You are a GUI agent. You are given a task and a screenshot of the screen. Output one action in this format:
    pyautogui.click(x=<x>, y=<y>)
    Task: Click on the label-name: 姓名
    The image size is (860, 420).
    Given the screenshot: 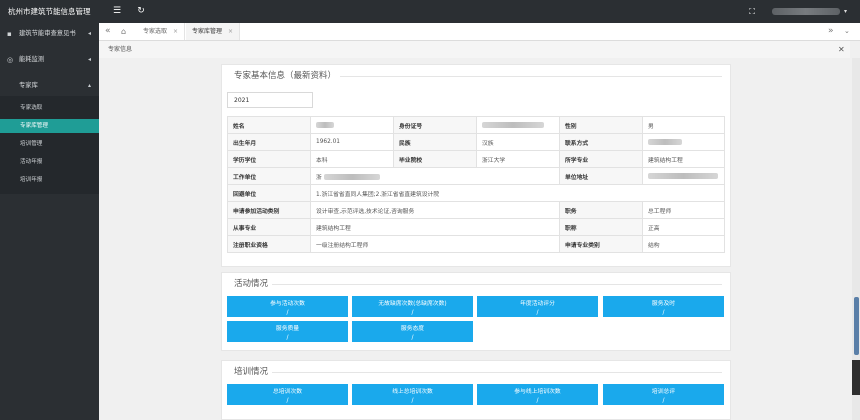 What is the action you would take?
    pyautogui.click(x=269, y=125)
    